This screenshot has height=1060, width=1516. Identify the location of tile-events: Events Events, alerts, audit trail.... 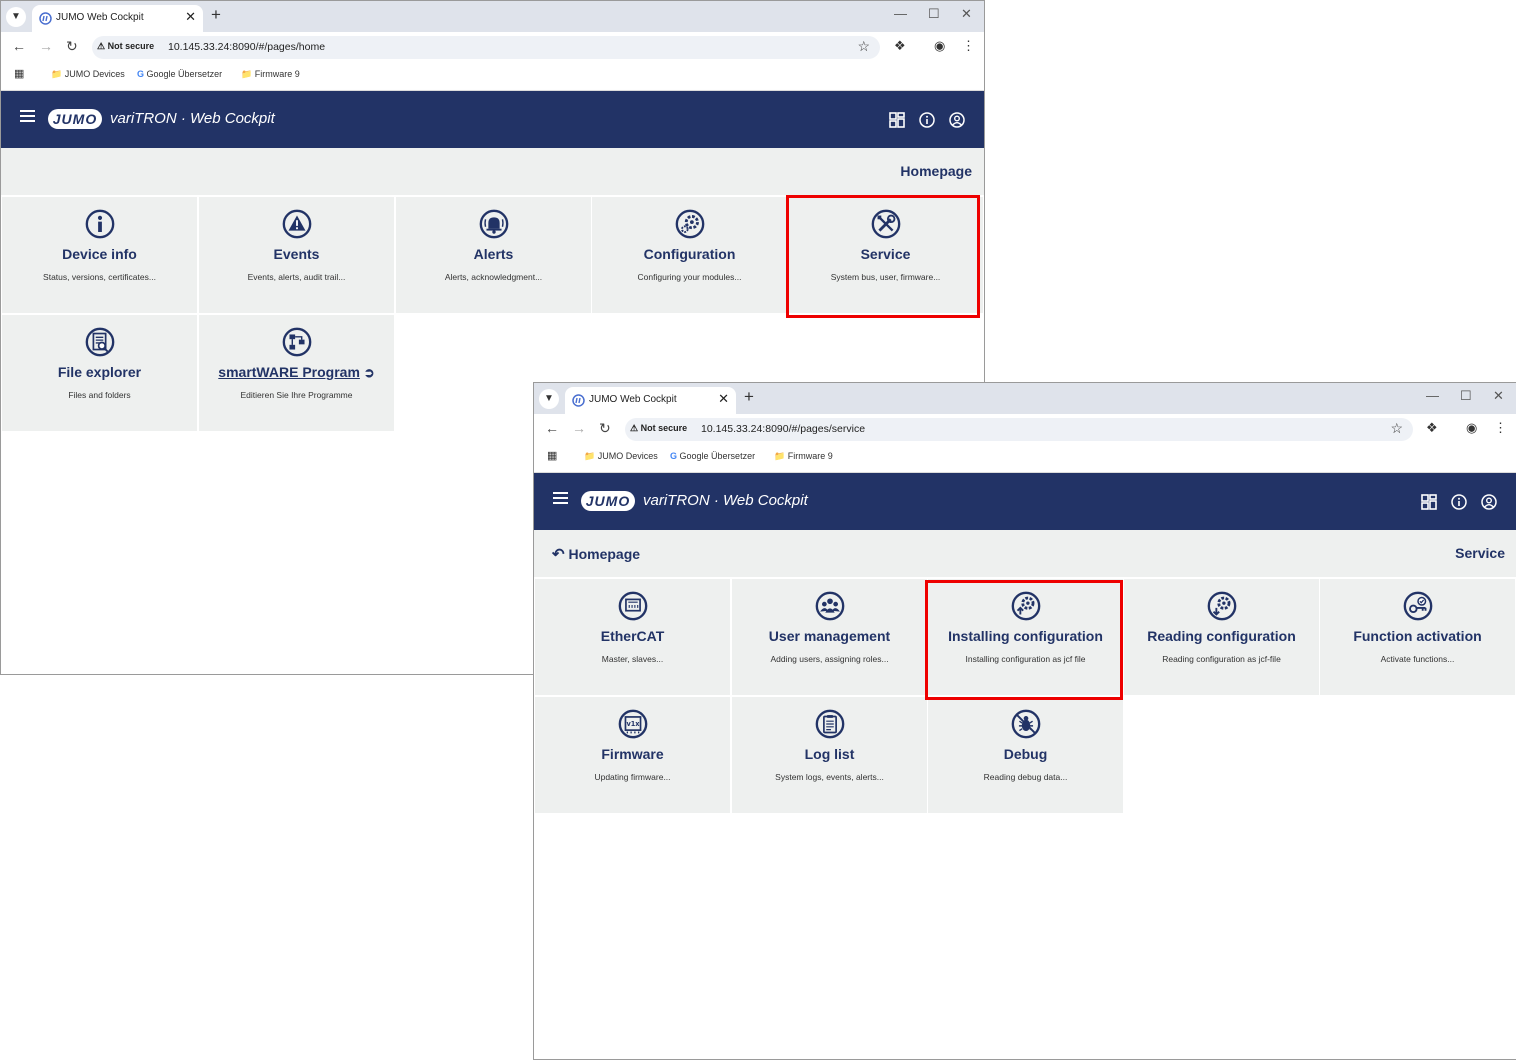
(296, 255).